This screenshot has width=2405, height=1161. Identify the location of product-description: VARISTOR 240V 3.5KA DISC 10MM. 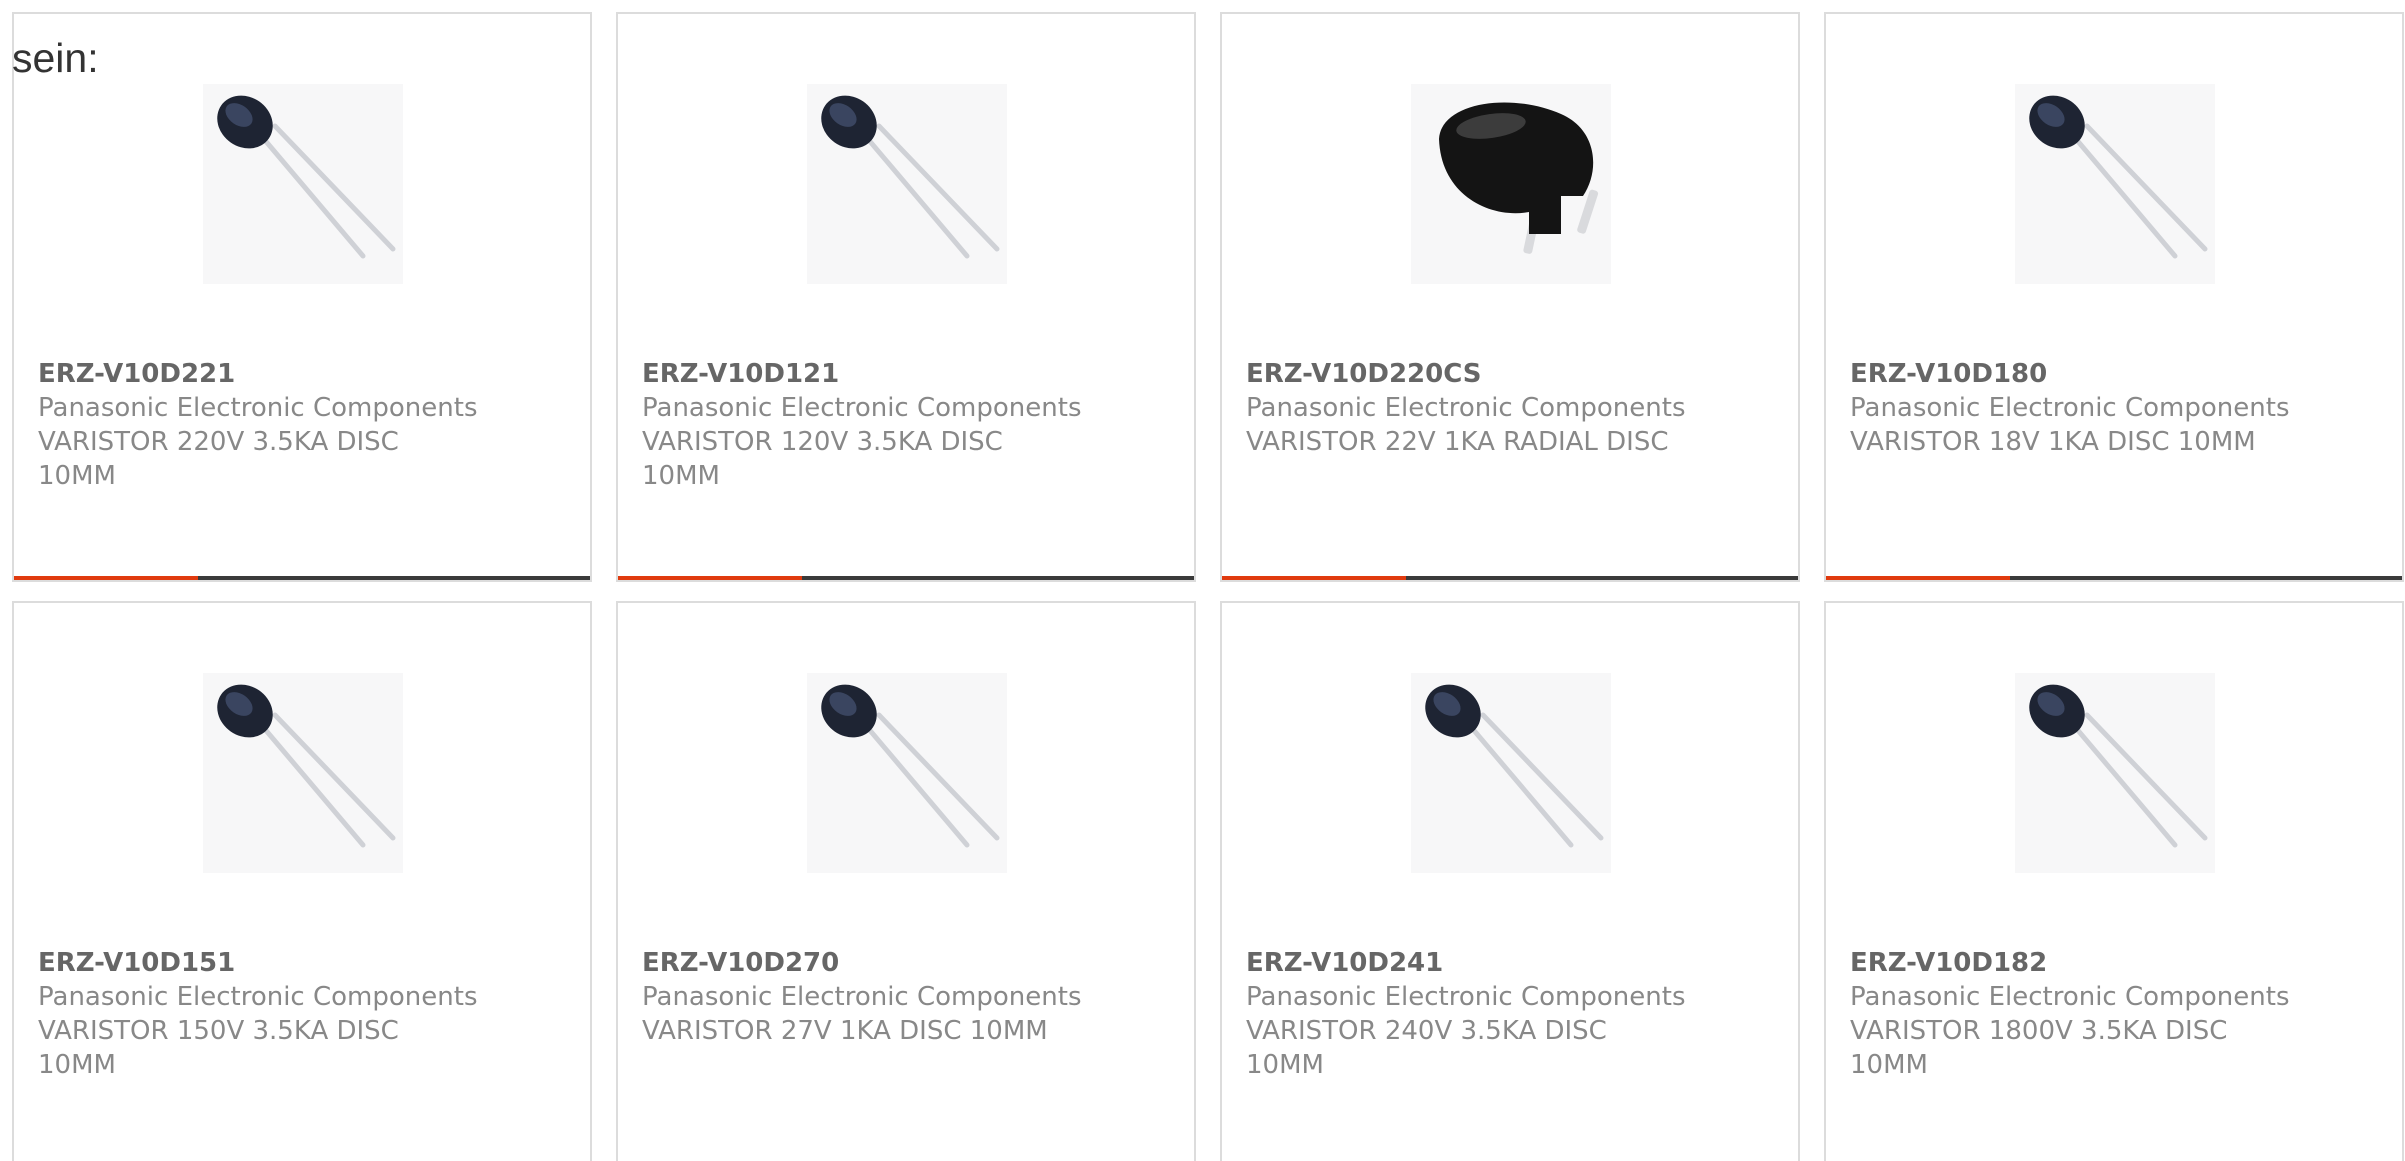
(1426, 1048).